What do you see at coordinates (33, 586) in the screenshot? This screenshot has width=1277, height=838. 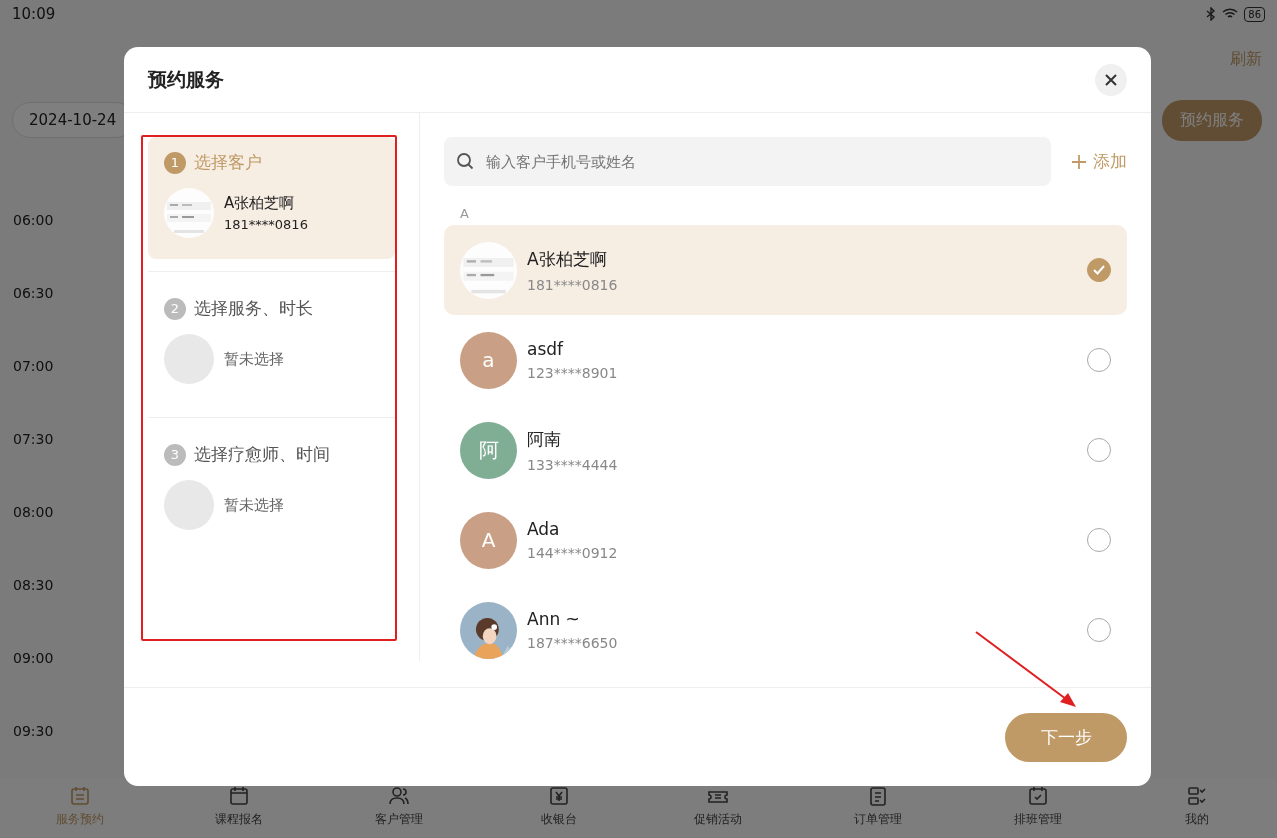 I see `time-label: 08:30` at bounding box center [33, 586].